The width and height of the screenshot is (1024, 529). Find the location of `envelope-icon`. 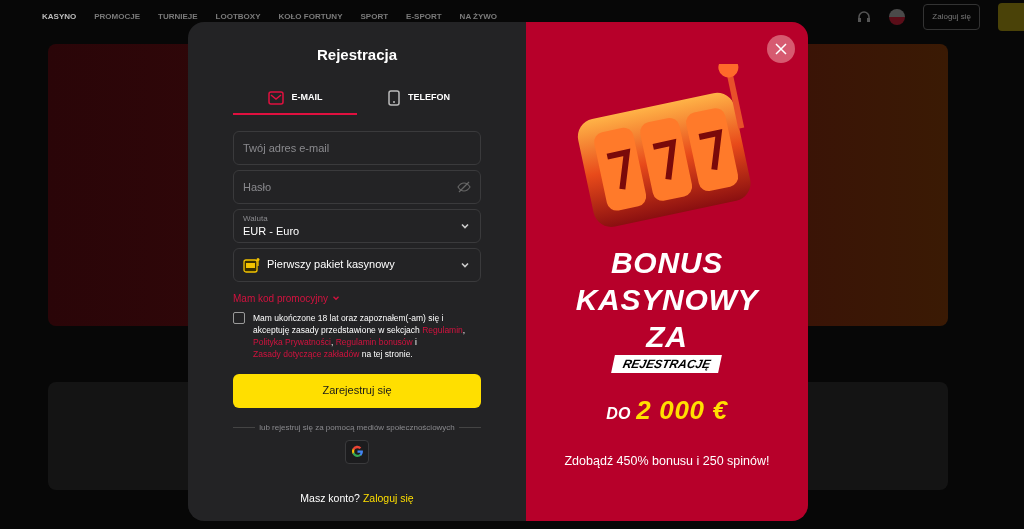

envelope-icon is located at coordinates (275, 97).